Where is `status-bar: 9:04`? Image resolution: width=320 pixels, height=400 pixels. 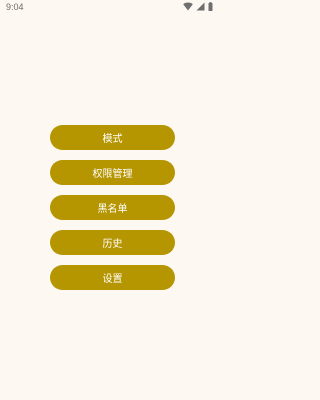 status-bar: 9:04 is located at coordinates (112, 8).